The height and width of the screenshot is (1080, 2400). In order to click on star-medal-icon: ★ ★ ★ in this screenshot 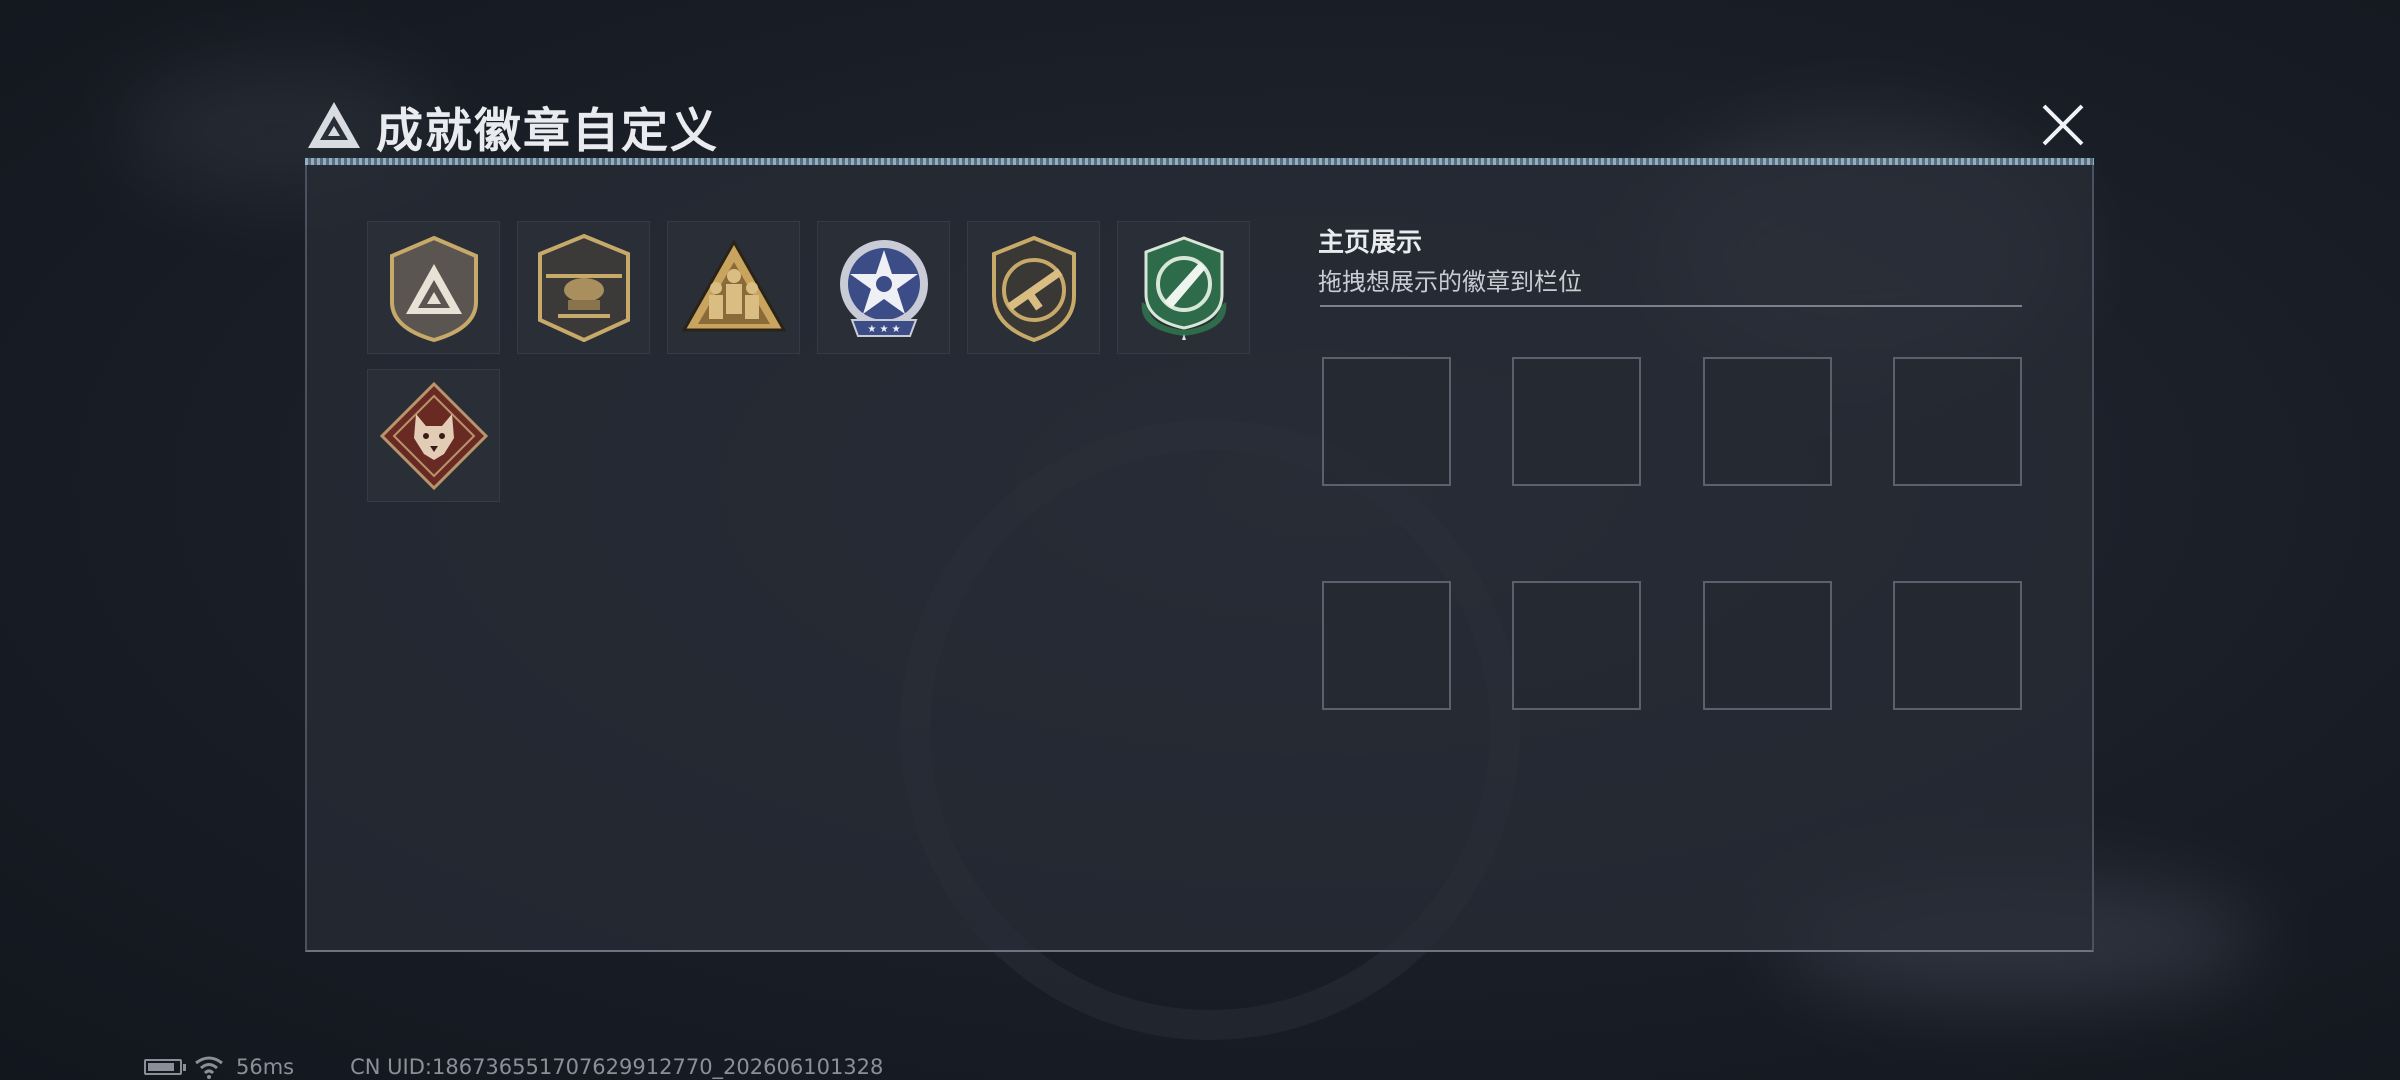, I will do `click(883, 288)`.